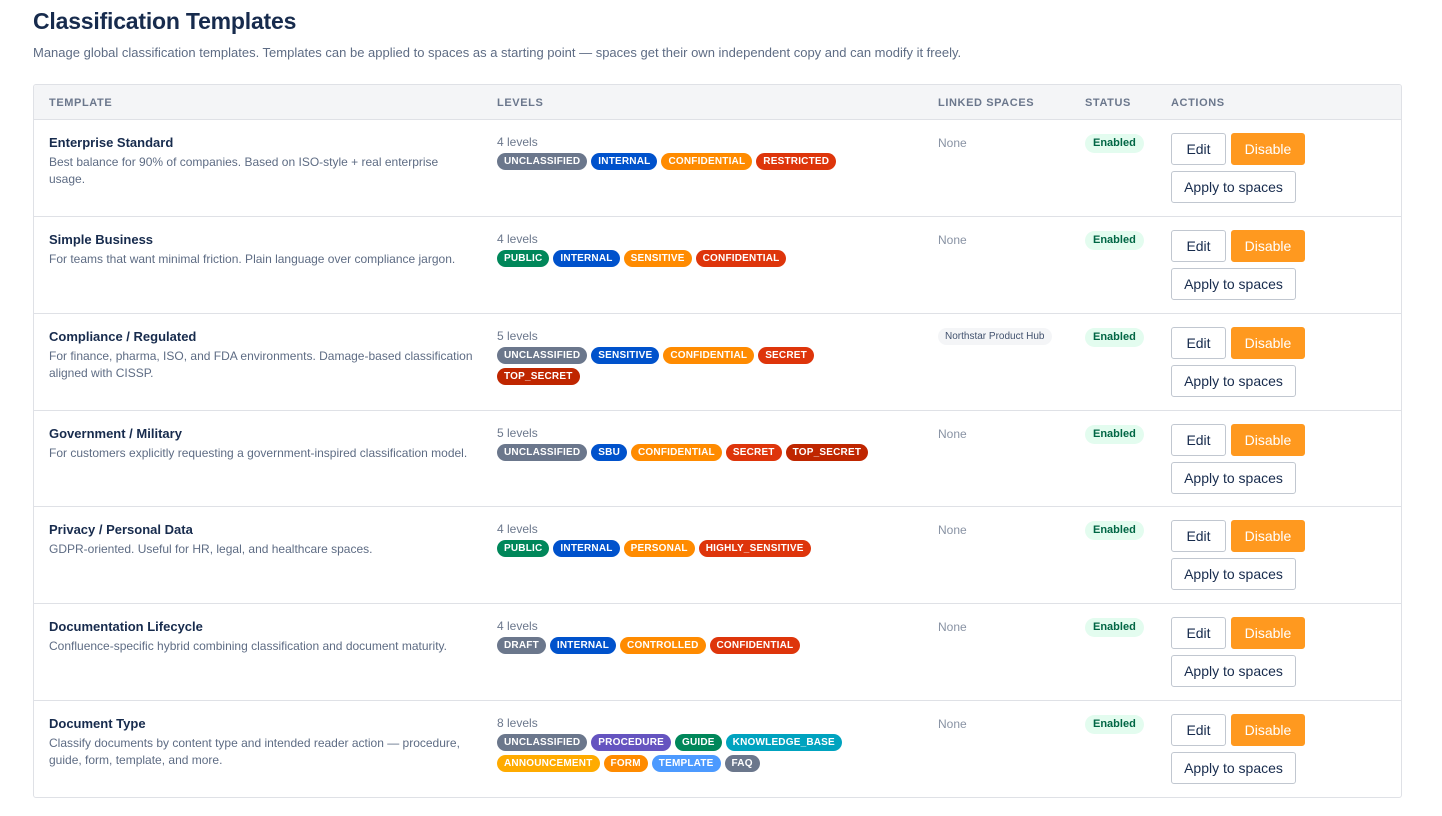 This screenshot has height=816, width=1442. What do you see at coordinates (686, 763) in the screenshot?
I see `level-chip: TEMPLATE` at bounding box center [686, 763].